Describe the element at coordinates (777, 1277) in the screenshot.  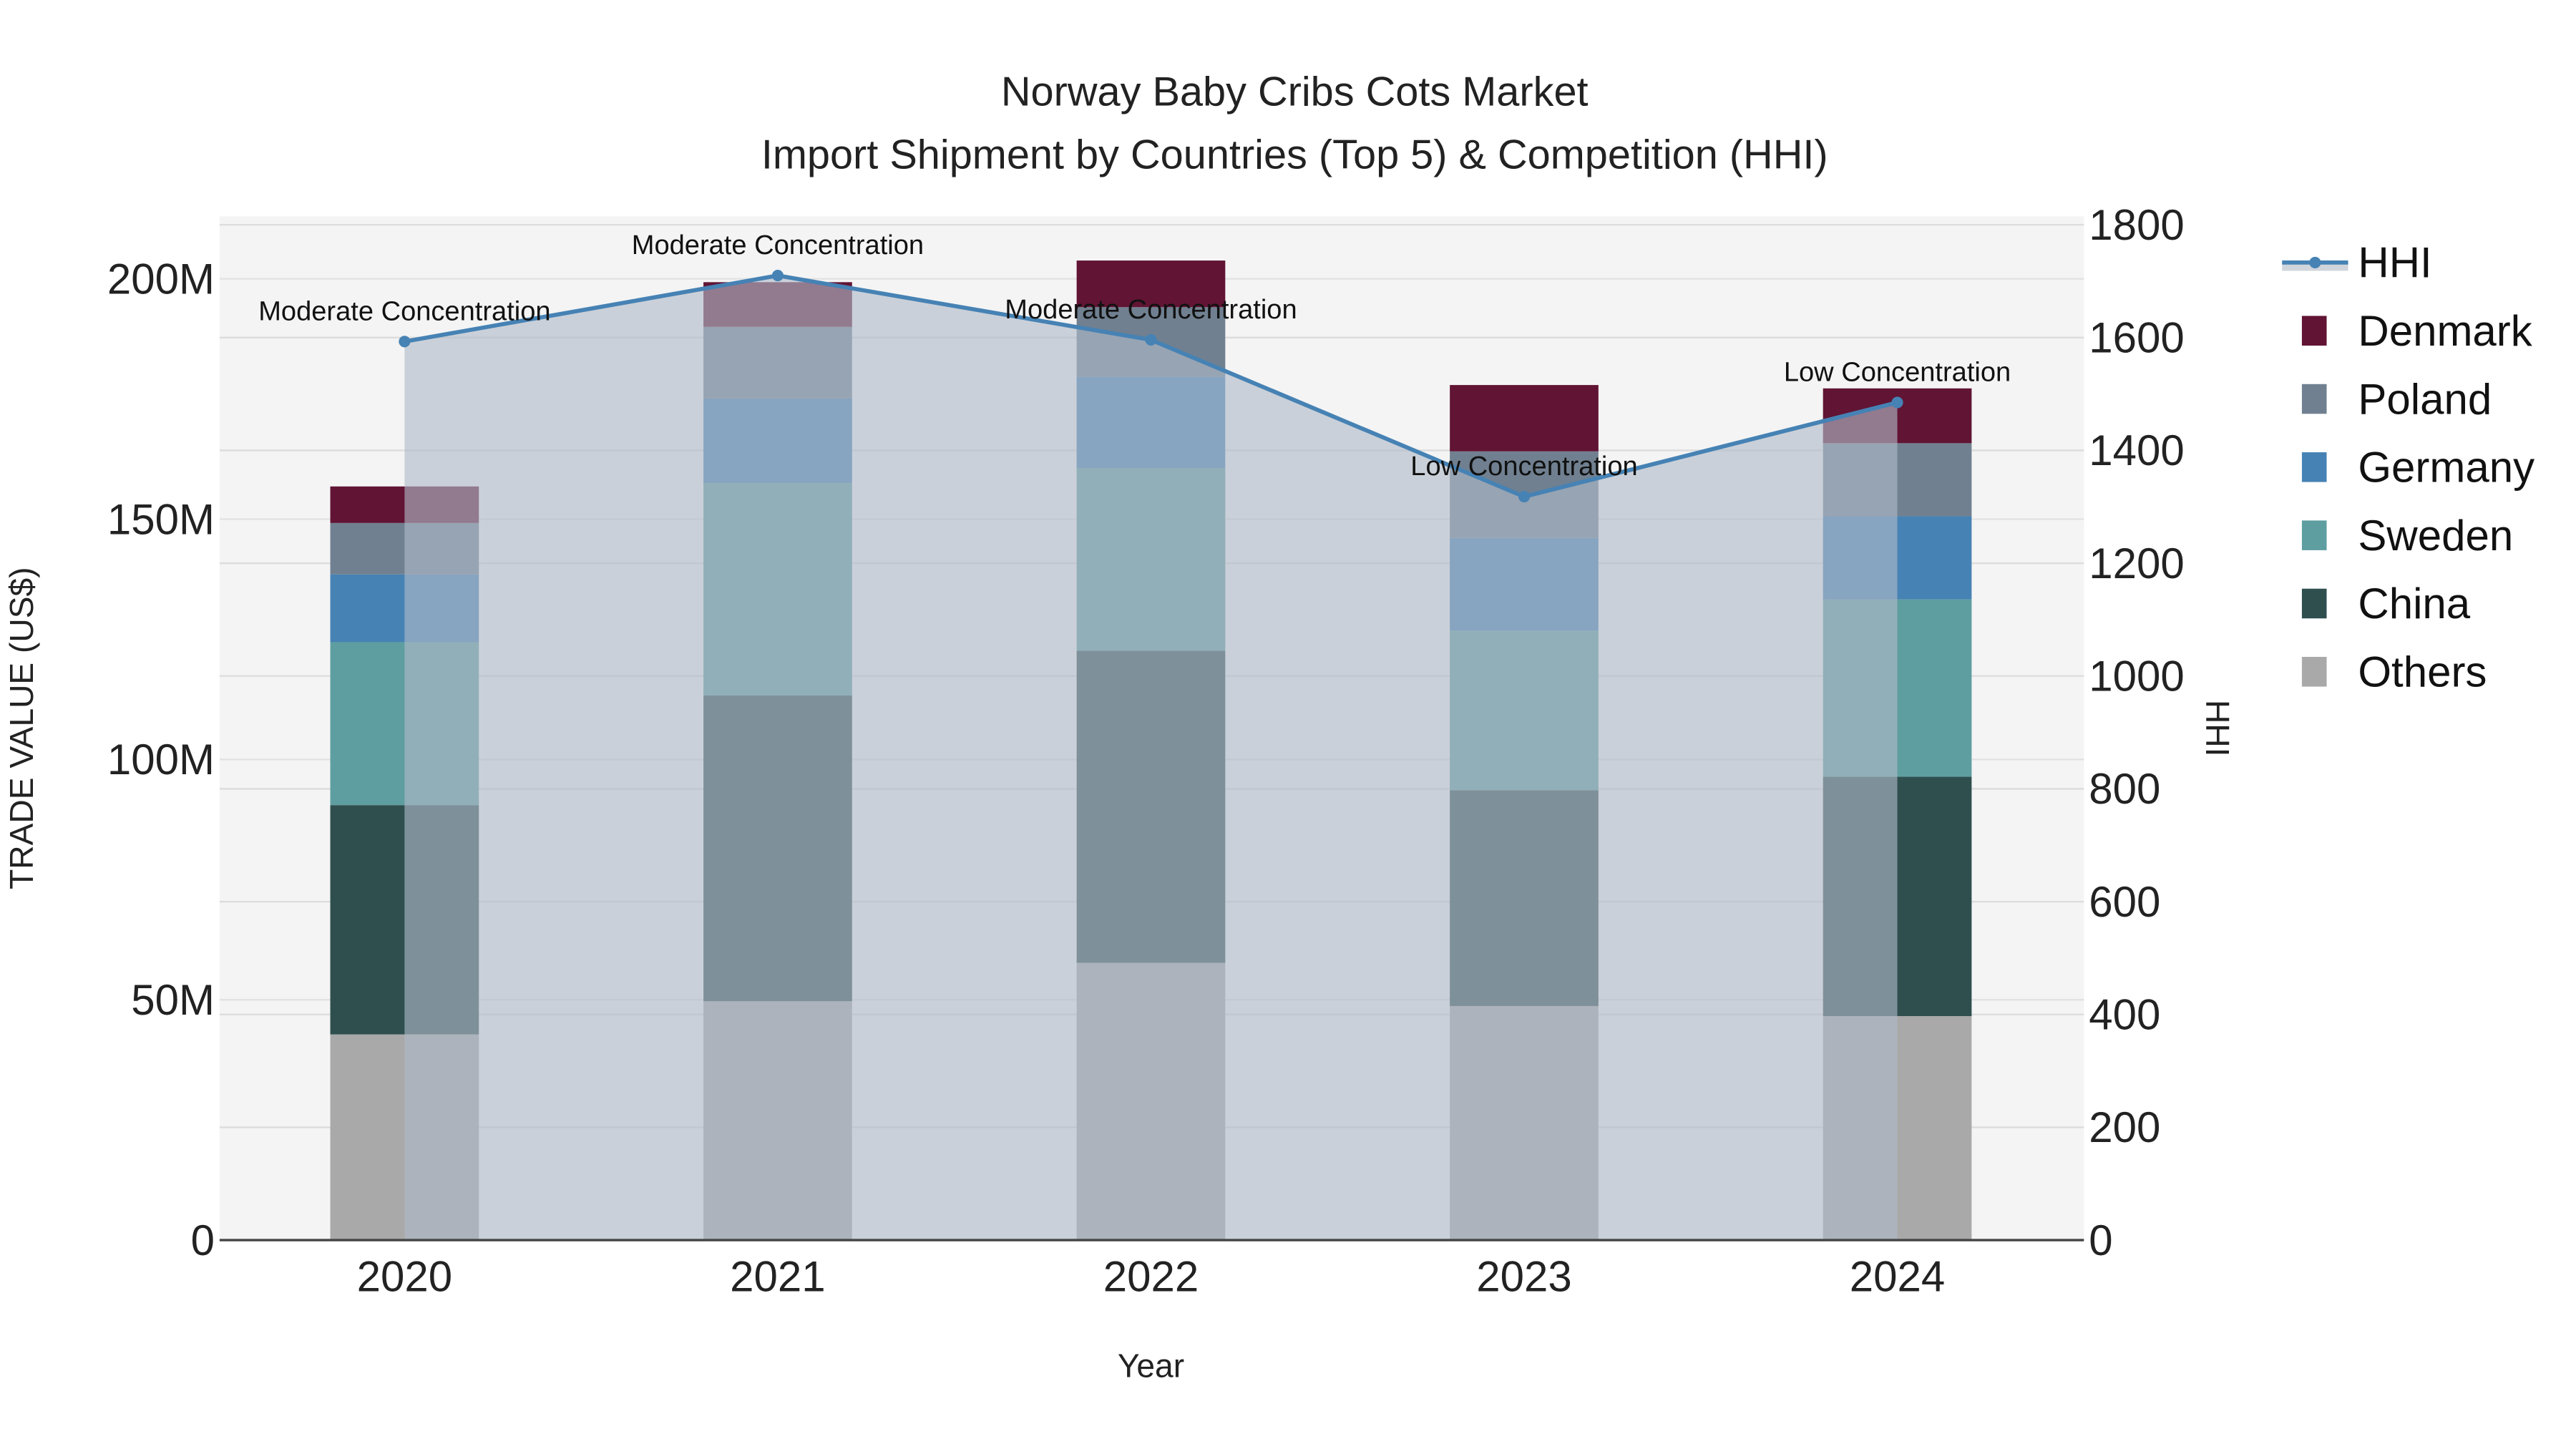
I see `x-tick-label: 2021` at that location.